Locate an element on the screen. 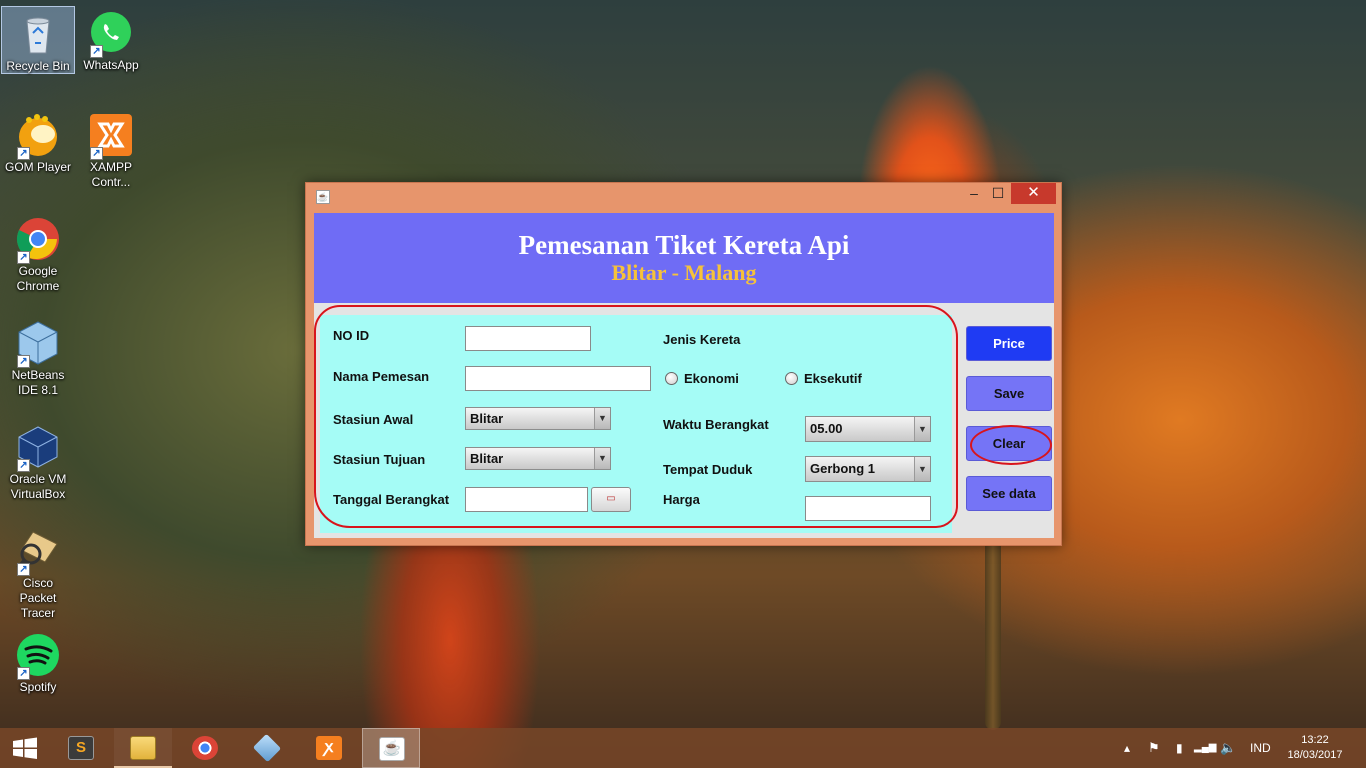 Image resolution: width=1366 pixels, height=768 pixels. desktop-icon-label: Google Chrome is located at coordinates (38, 278).